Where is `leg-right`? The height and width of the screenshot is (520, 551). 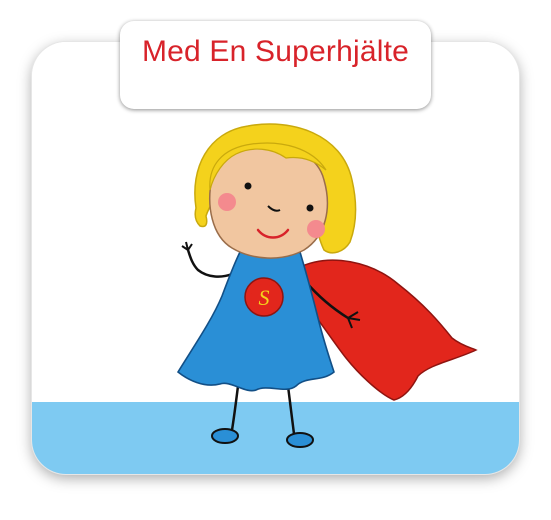
leg-right is located at coordinates (291, 410).